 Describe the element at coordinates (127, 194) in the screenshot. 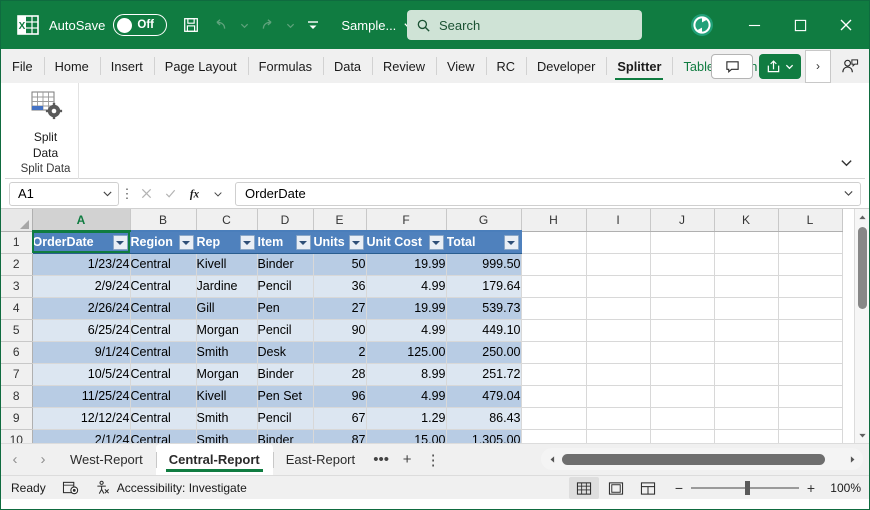

I see `formula-bar-options-button: ⋮` at that location.